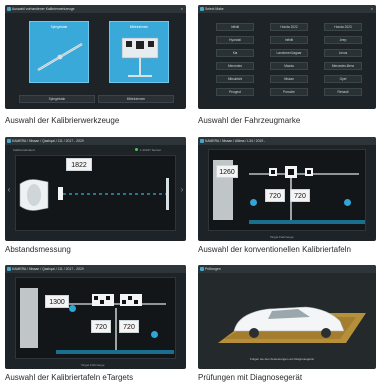 The width and height of the screenshot is (376, 384). What do you see at coordinates (79, 164) in the screenshot?
I see `distance-value: 1822` at bounding box center [79, 164].